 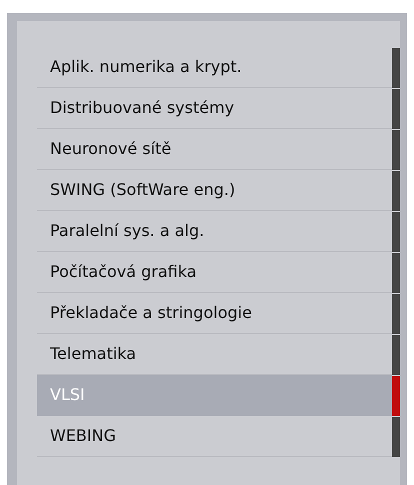 What do you see at coordinates (214, 436) in the screenshot?
I see `menu-item: WEBING` at bounding box center [214, 436].